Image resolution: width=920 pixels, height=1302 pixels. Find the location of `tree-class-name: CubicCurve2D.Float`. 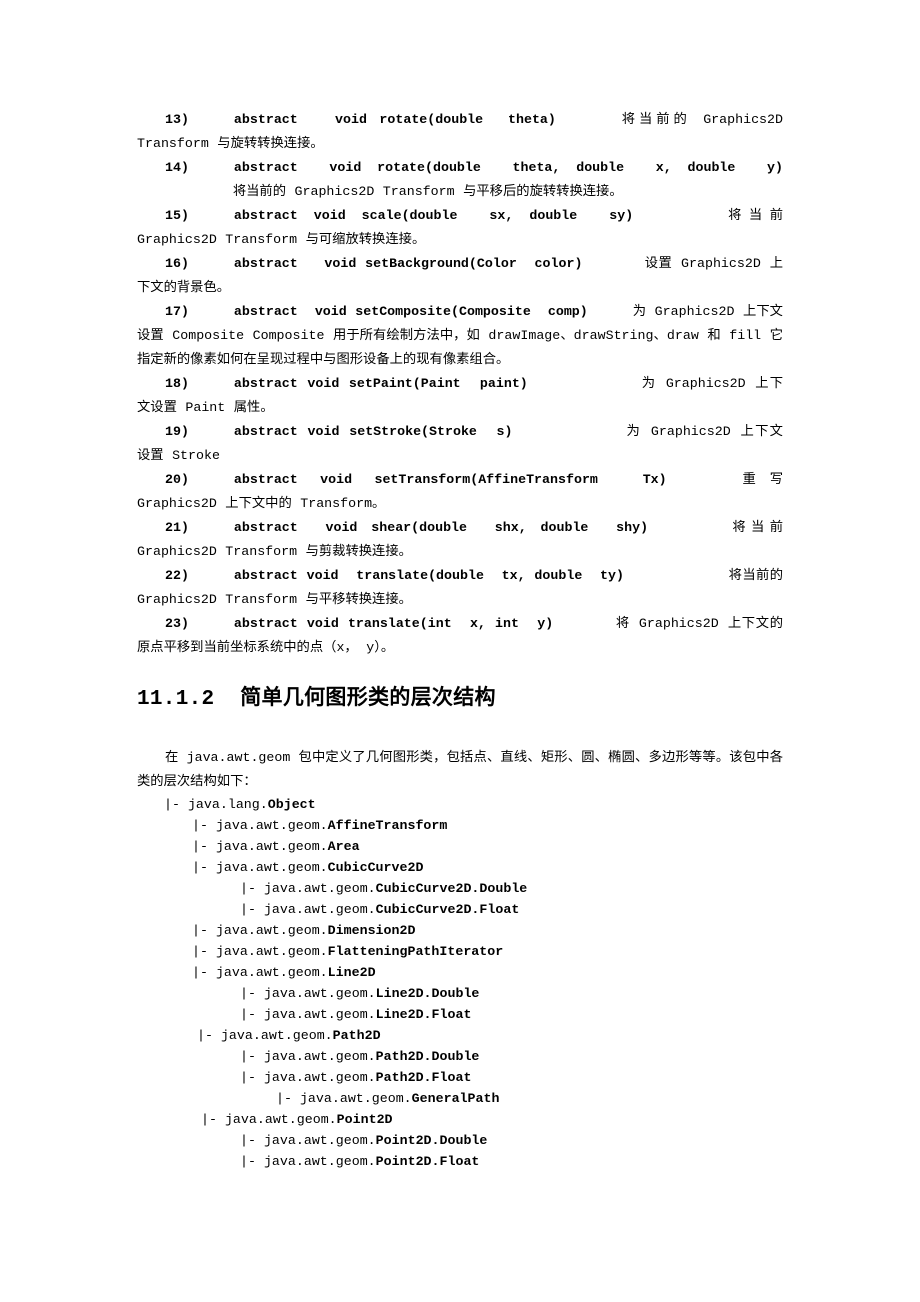

tree-class-name: CubicCurve2D.Float is located at coordinates (447, 909).